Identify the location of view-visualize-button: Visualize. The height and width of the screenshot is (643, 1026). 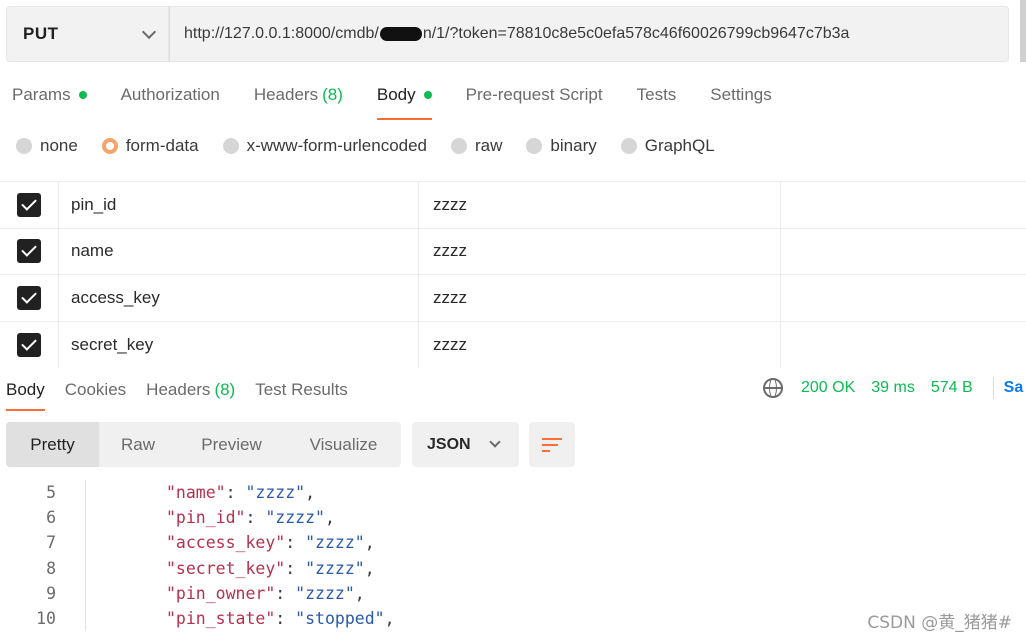
(343, 444).